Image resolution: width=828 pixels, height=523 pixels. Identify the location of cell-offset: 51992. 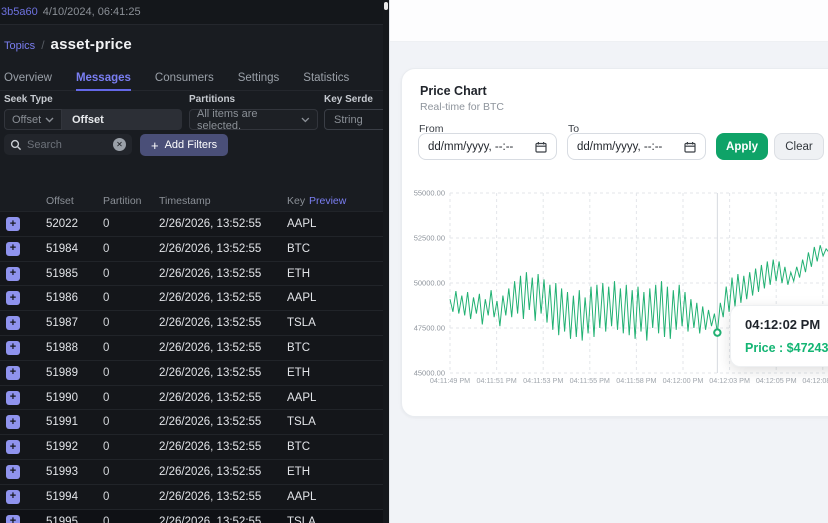
(62, 447).